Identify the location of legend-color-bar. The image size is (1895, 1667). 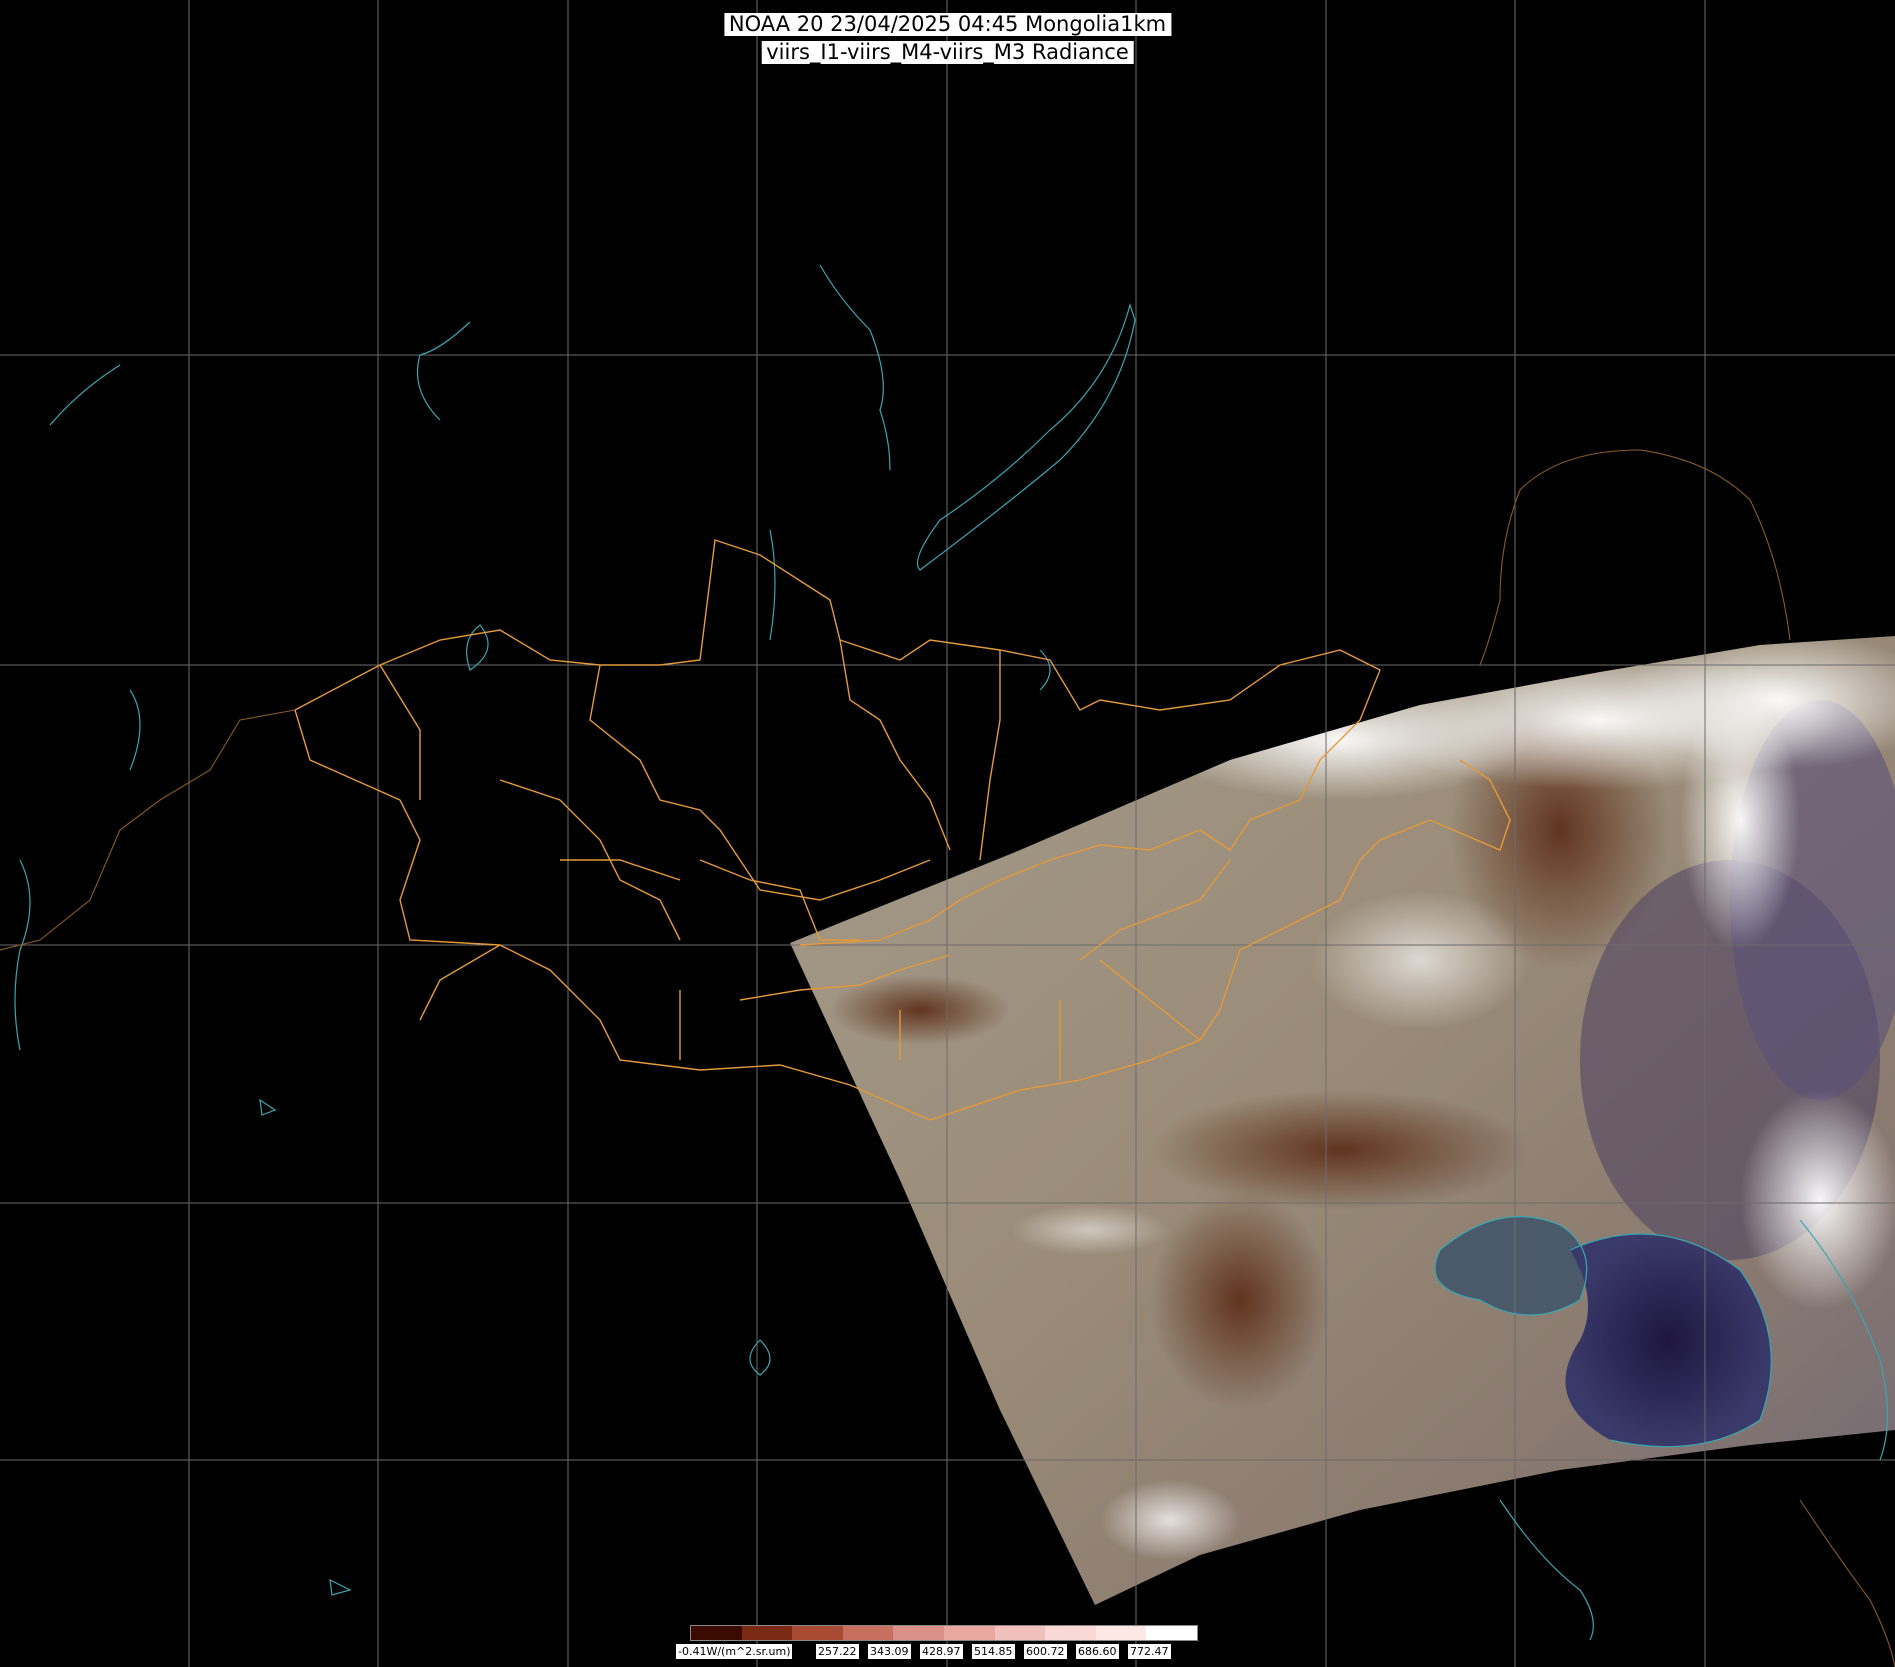
(944, 1633).